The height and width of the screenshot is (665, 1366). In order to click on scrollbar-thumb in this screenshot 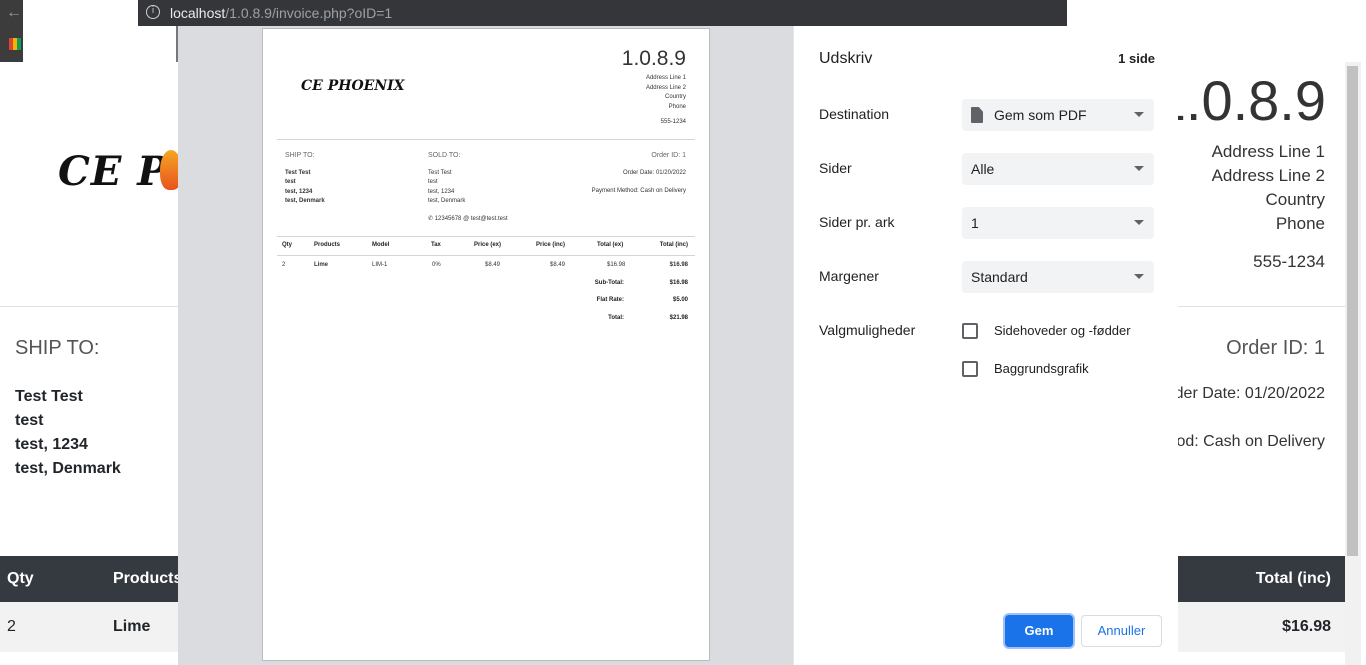, I will do `click(1352, 311)`.